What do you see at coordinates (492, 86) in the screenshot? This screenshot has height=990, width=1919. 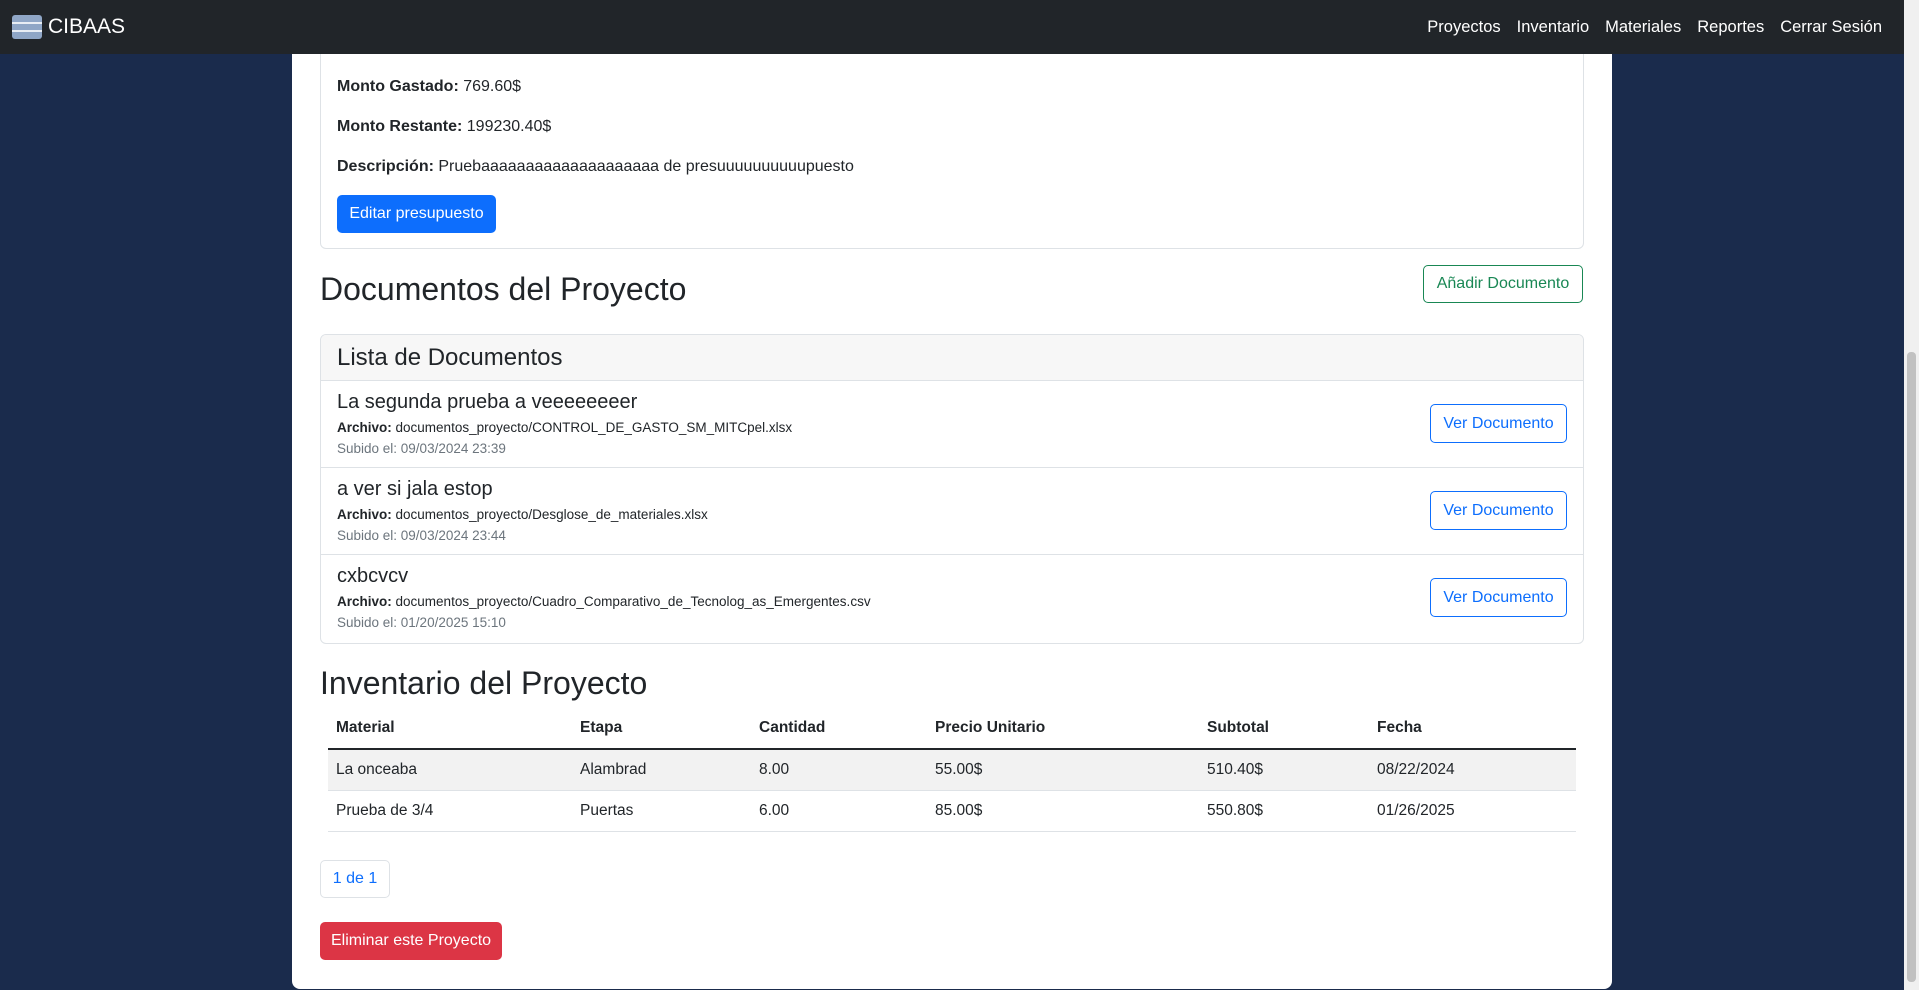 I see `spent-value: 769.60$` at bounding box center [492, 86].